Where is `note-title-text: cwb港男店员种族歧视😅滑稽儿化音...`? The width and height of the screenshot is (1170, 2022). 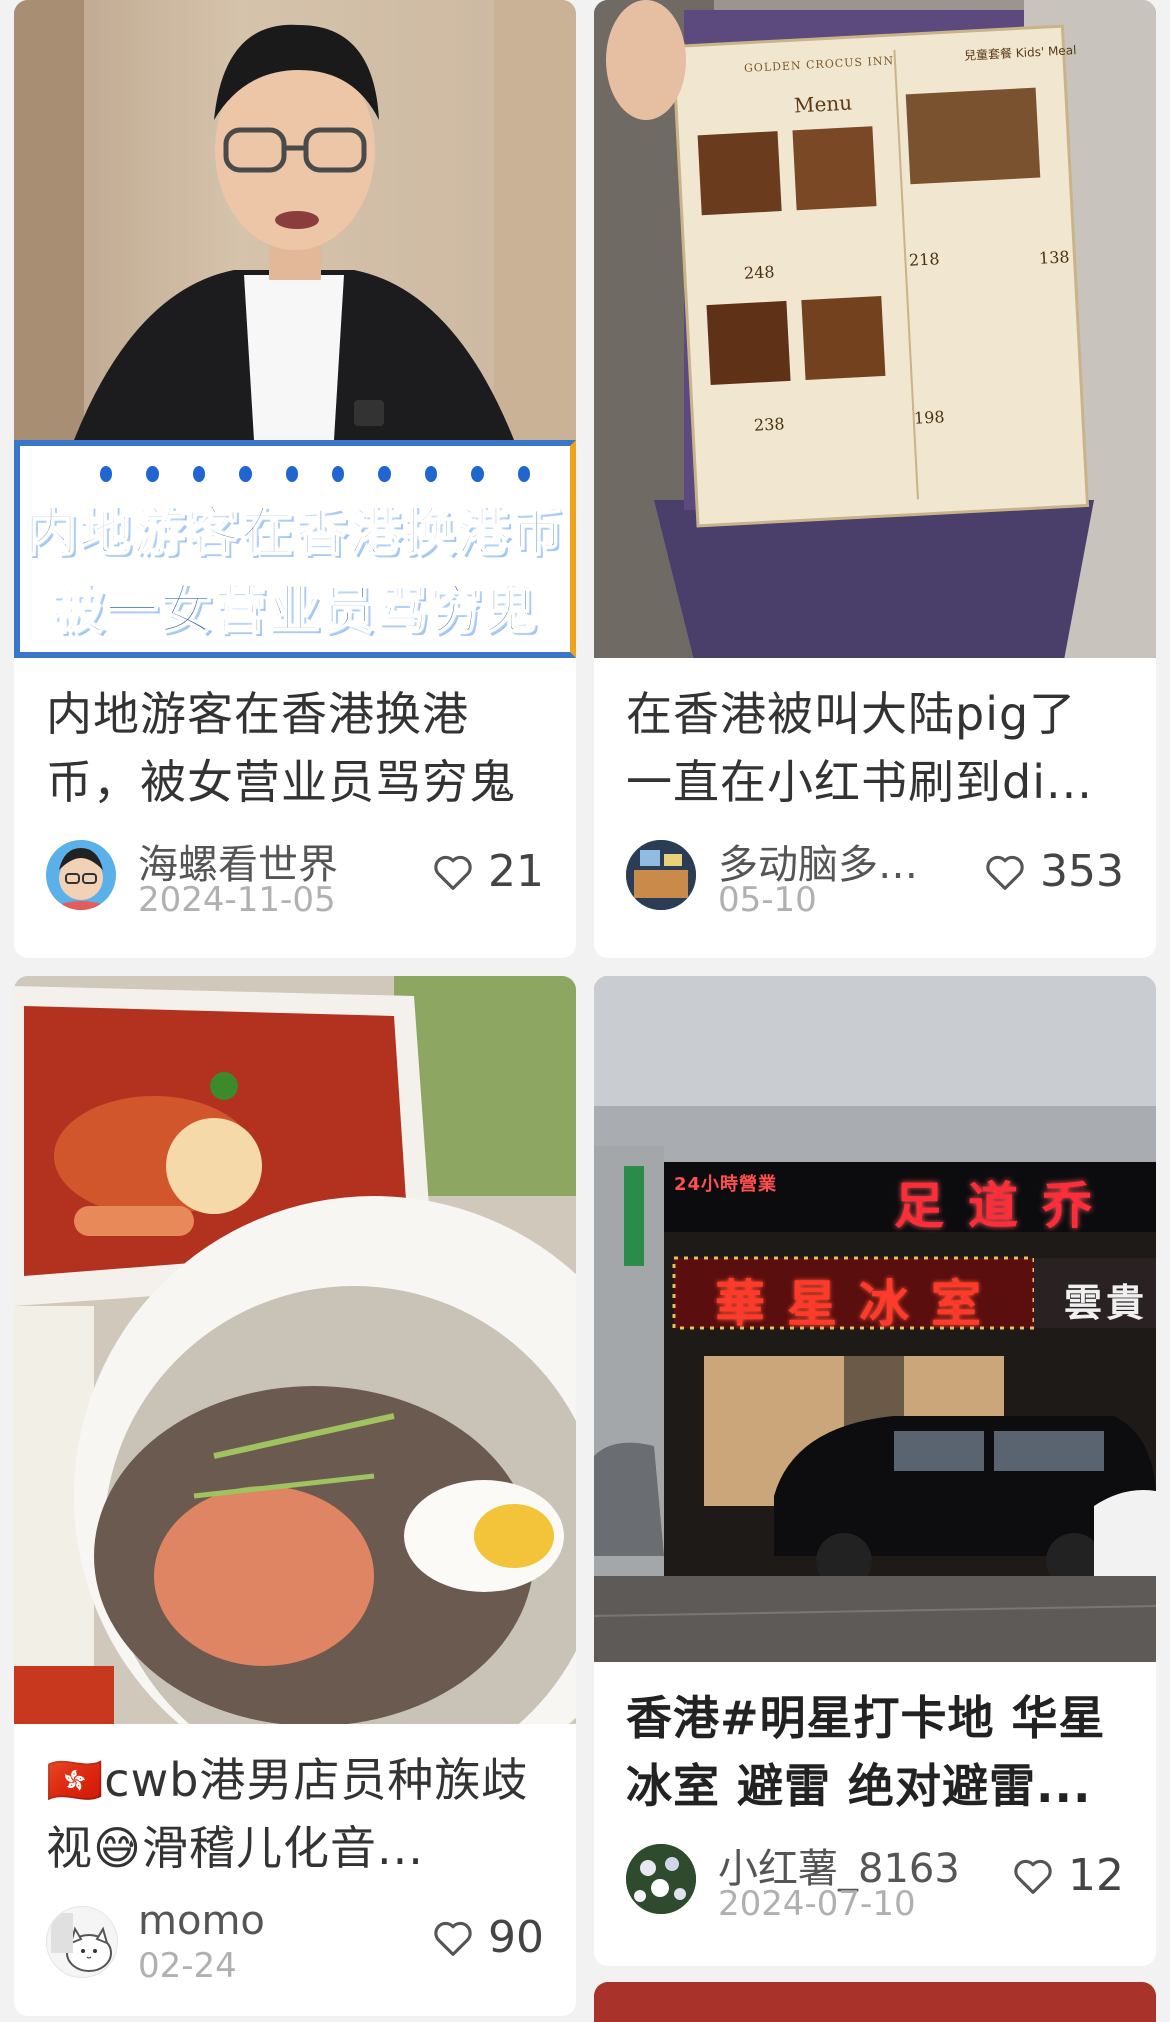 note-title-text: cwb港男店员种族歧视😅滑稽儿化音... is located at coordinates (287, 1814).